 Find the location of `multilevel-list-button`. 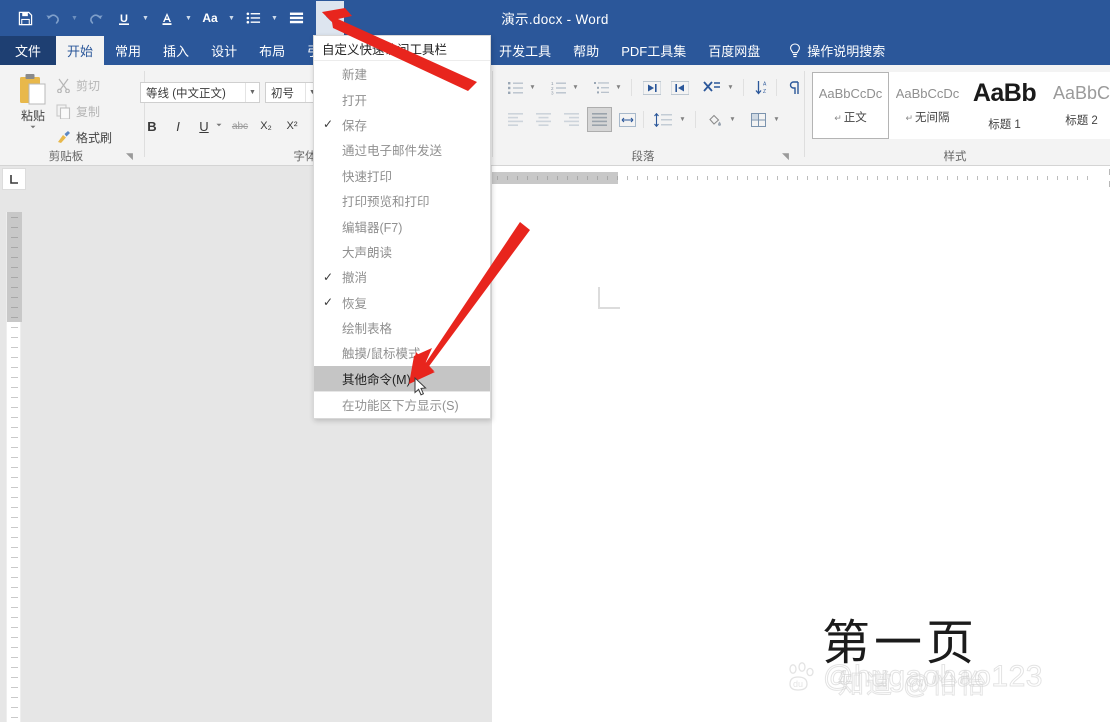

multilevel-list-button is located at coordinates (601, 87).